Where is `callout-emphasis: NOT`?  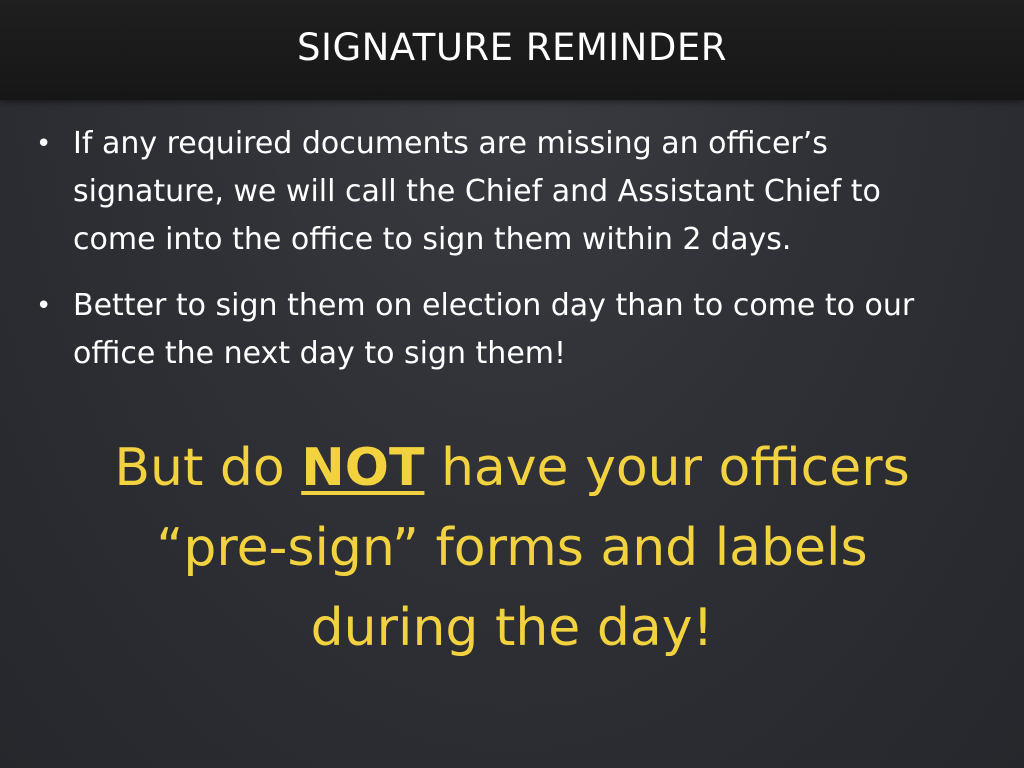
callout-emphasis: NOT is located at coordinates (363, 468).